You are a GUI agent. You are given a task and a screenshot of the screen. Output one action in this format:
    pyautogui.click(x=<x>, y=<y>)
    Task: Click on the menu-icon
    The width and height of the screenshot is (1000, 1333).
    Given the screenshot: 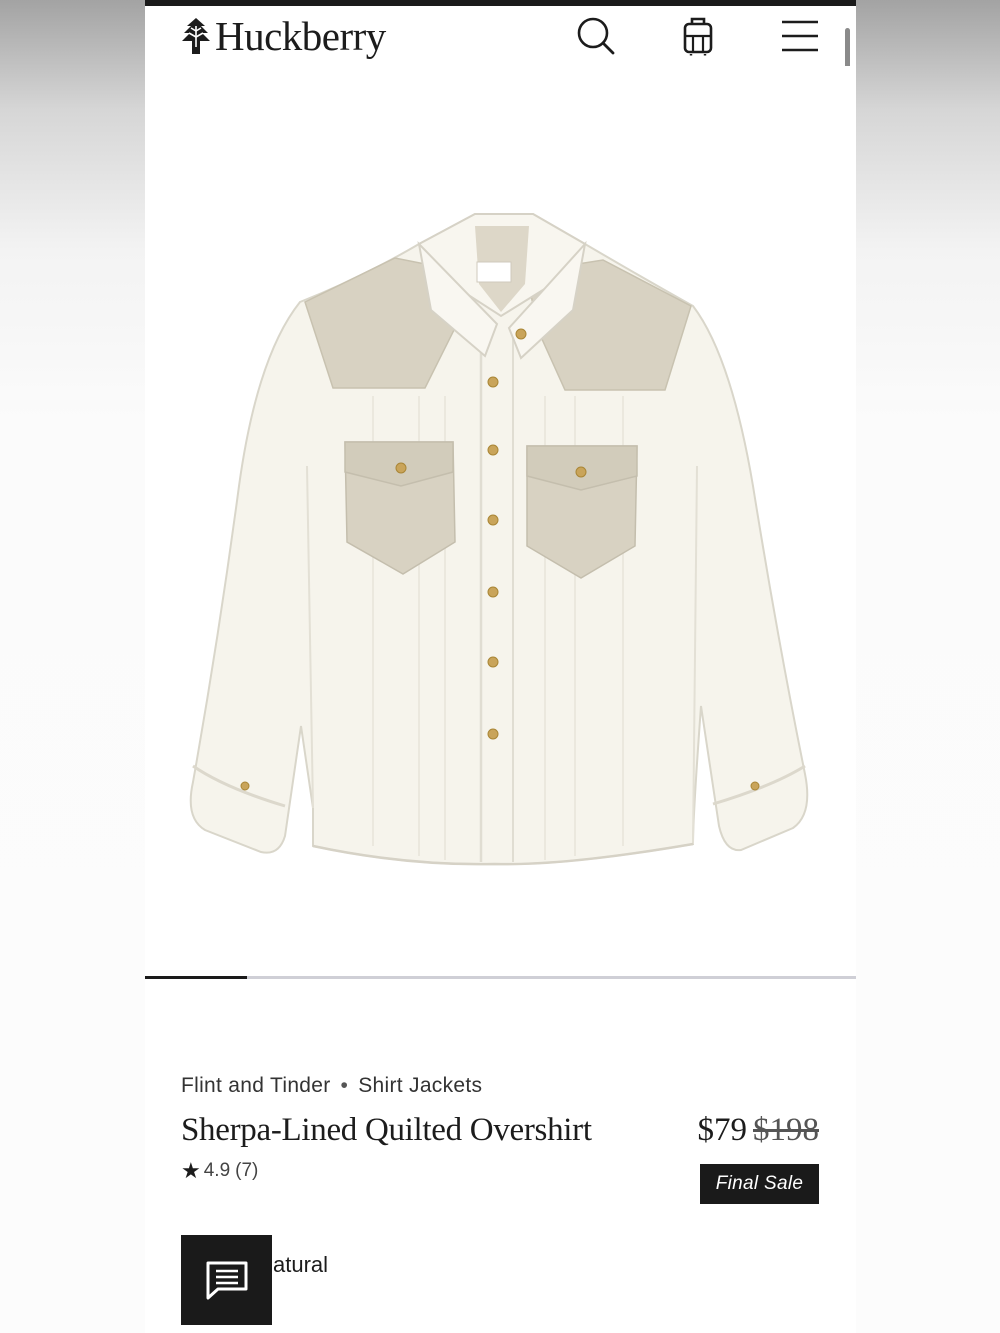 What is the action you would take?
    pyautogui.click(x=800, y=36)
    